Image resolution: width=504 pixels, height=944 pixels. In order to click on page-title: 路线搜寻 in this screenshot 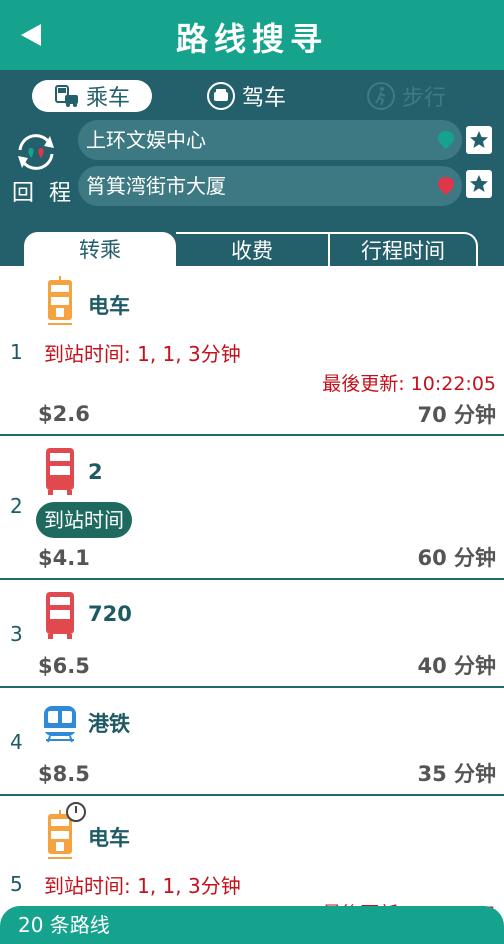, I will do `click(251, 39)`.